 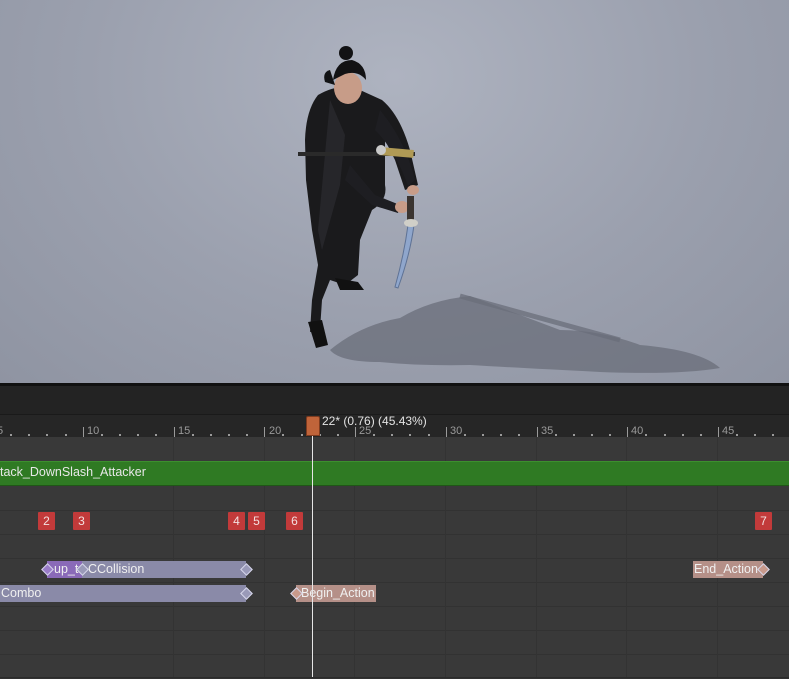 What do you see at coordinates (312, 554) in the screenshot?
I see `playhead-line` at bounding box center [312, 554].